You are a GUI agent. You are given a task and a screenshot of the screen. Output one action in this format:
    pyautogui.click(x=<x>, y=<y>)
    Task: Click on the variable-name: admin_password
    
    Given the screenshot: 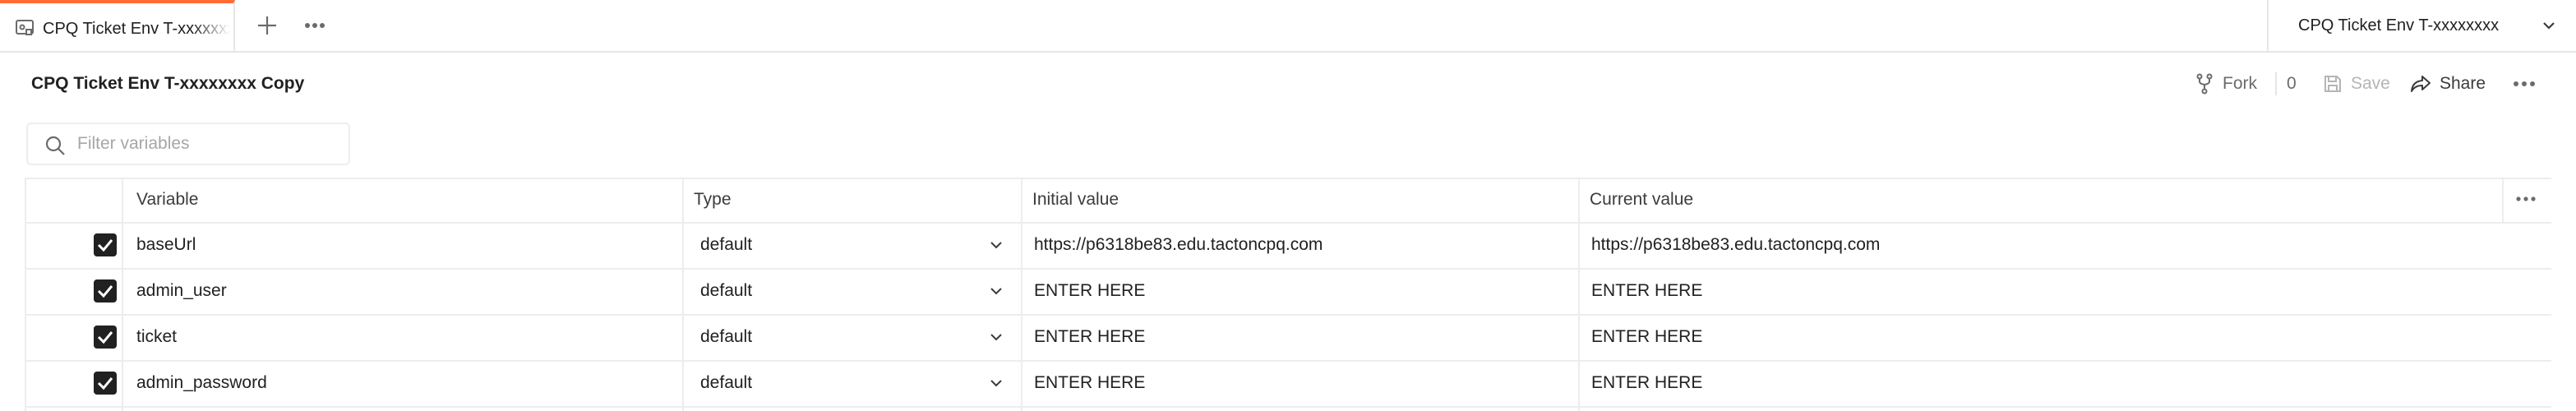 What is the action you would take?
    pyautogui.click(x=201, y=383)
    